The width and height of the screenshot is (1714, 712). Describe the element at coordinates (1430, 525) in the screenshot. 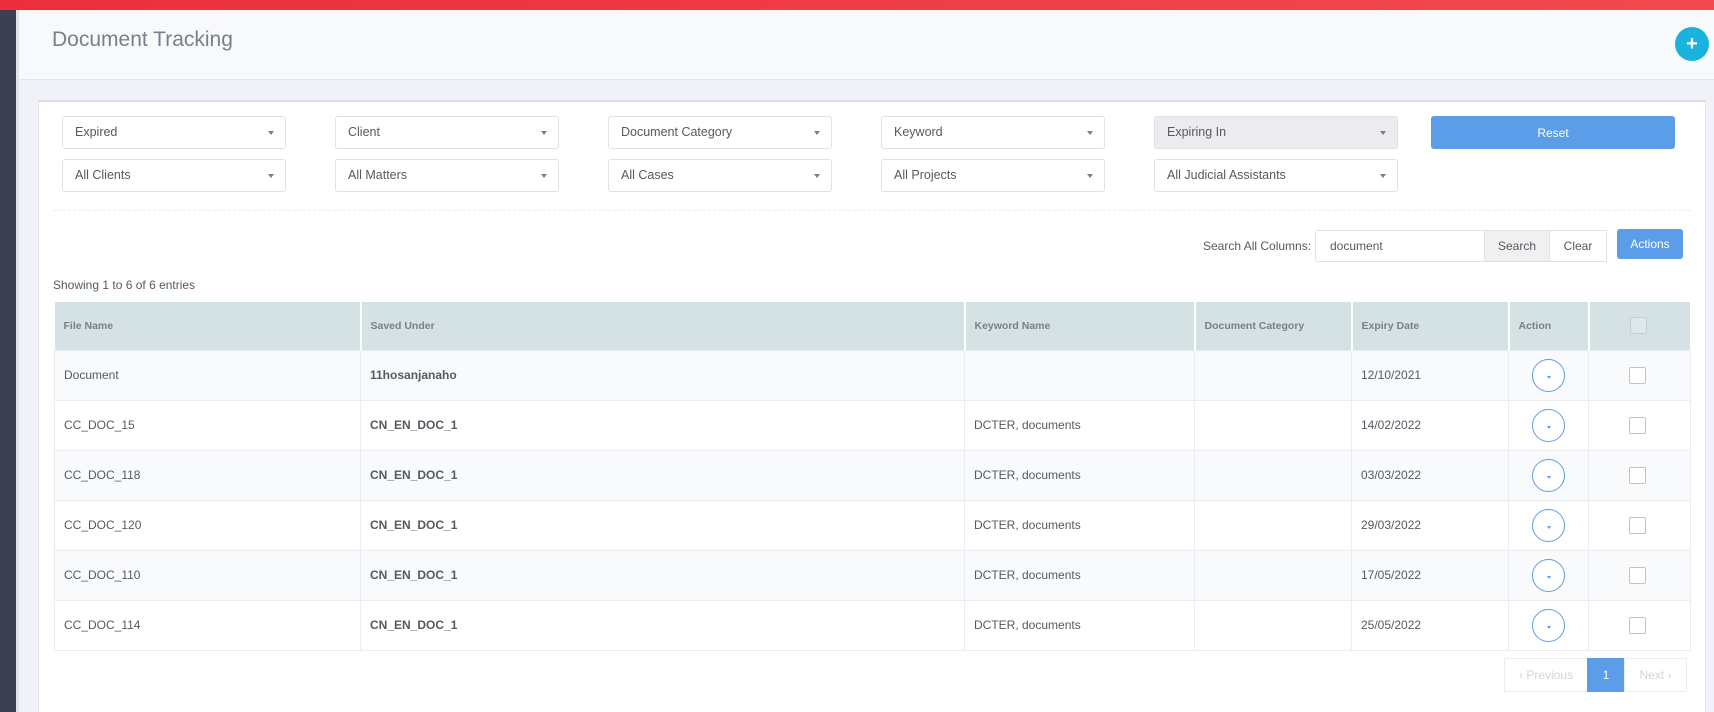

I see `cell-expiry-date: 29/03/2022` at that location.